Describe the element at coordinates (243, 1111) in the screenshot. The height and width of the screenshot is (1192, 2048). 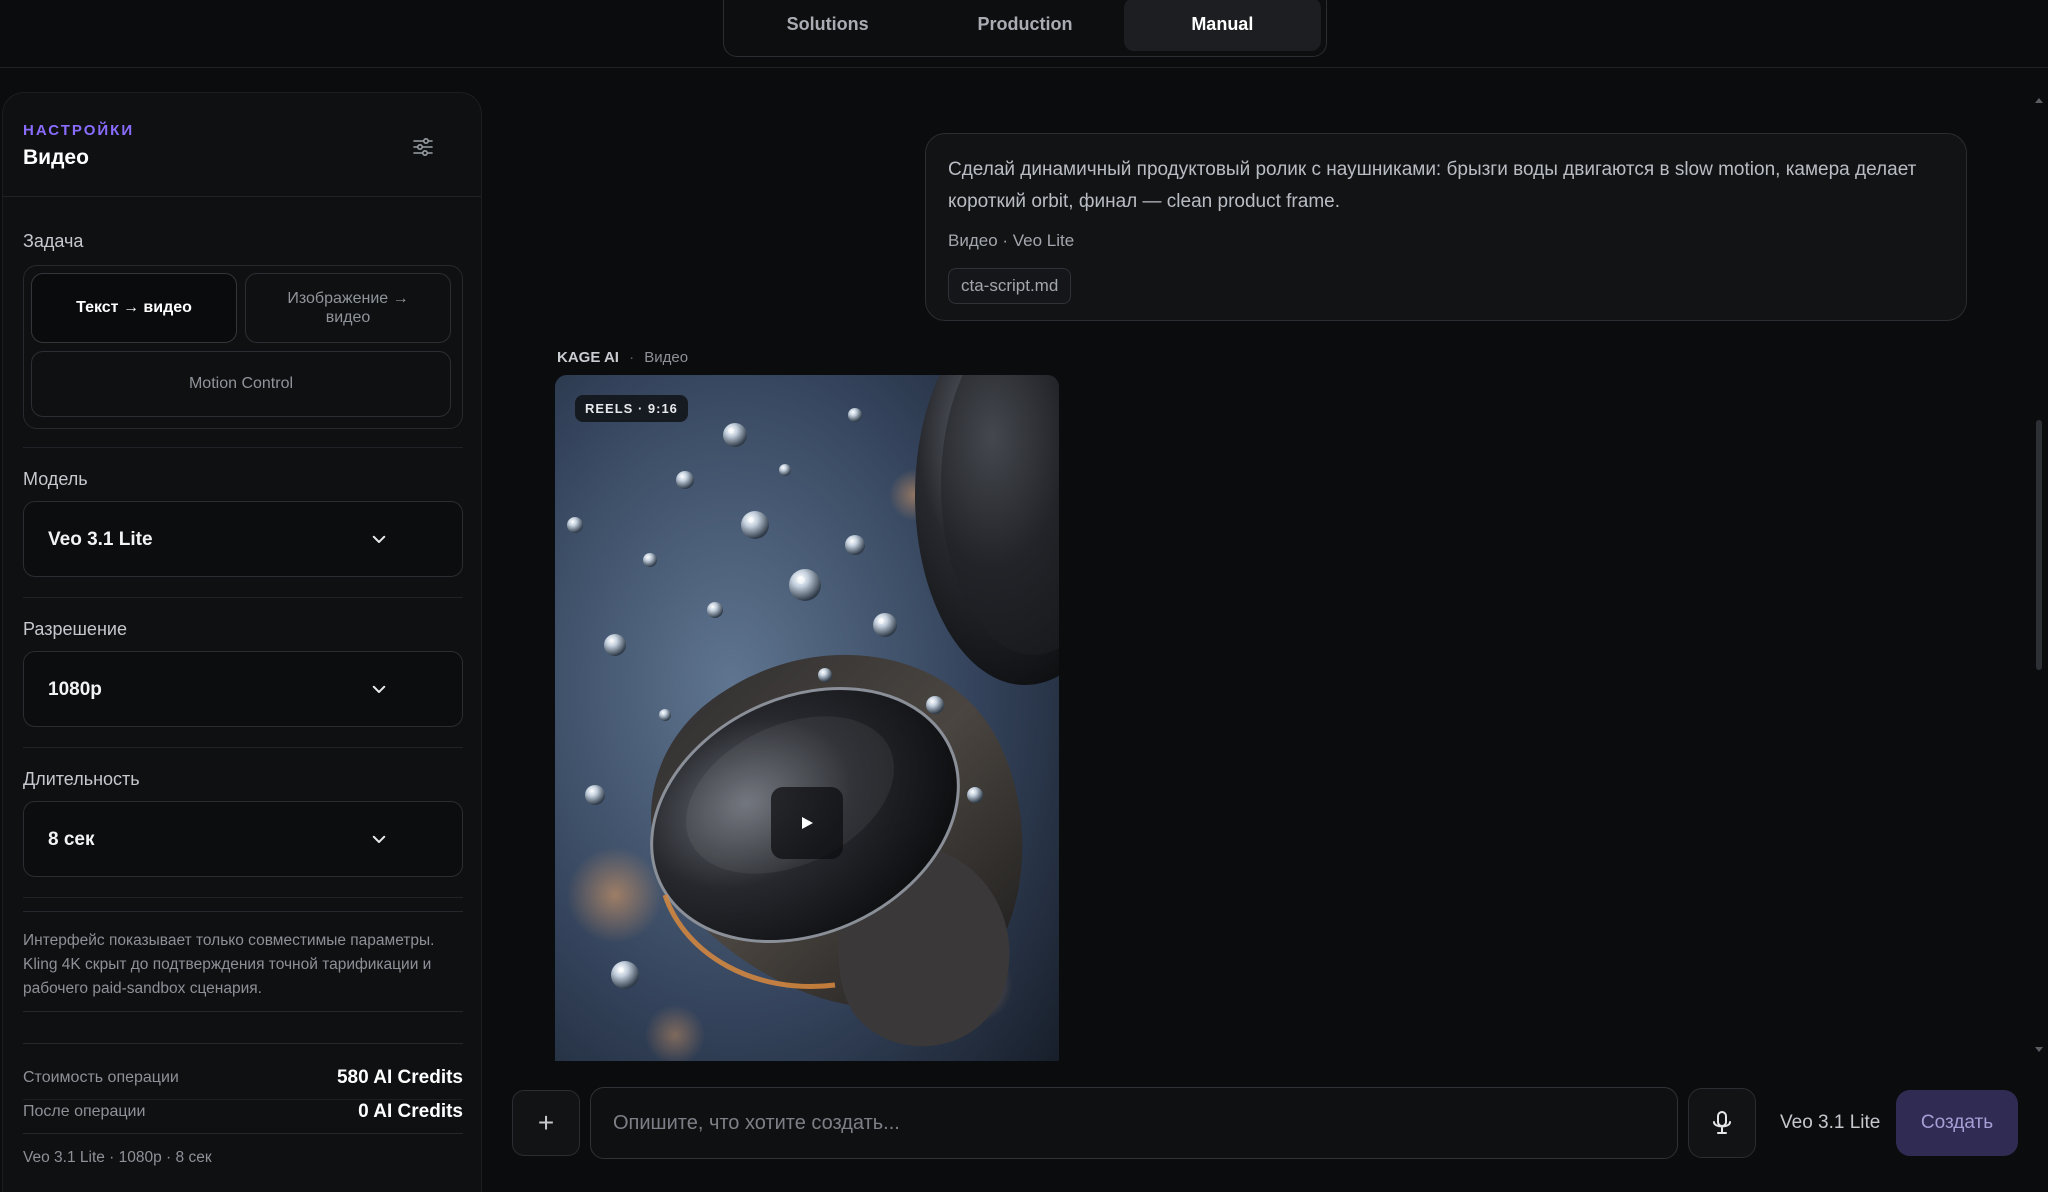
I see `balance-row: После операции 0 AI Credits` at that location.